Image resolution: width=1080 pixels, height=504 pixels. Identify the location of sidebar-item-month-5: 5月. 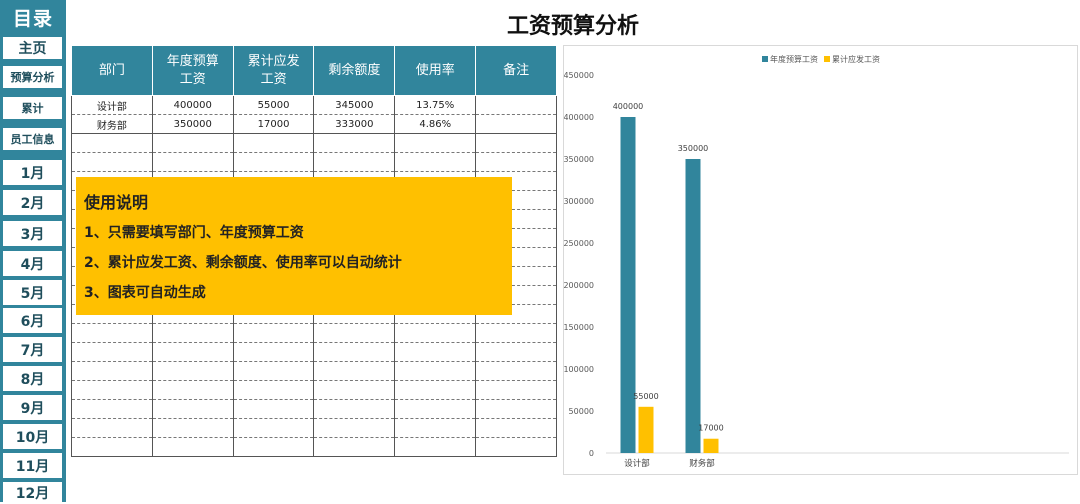
(32, 292).